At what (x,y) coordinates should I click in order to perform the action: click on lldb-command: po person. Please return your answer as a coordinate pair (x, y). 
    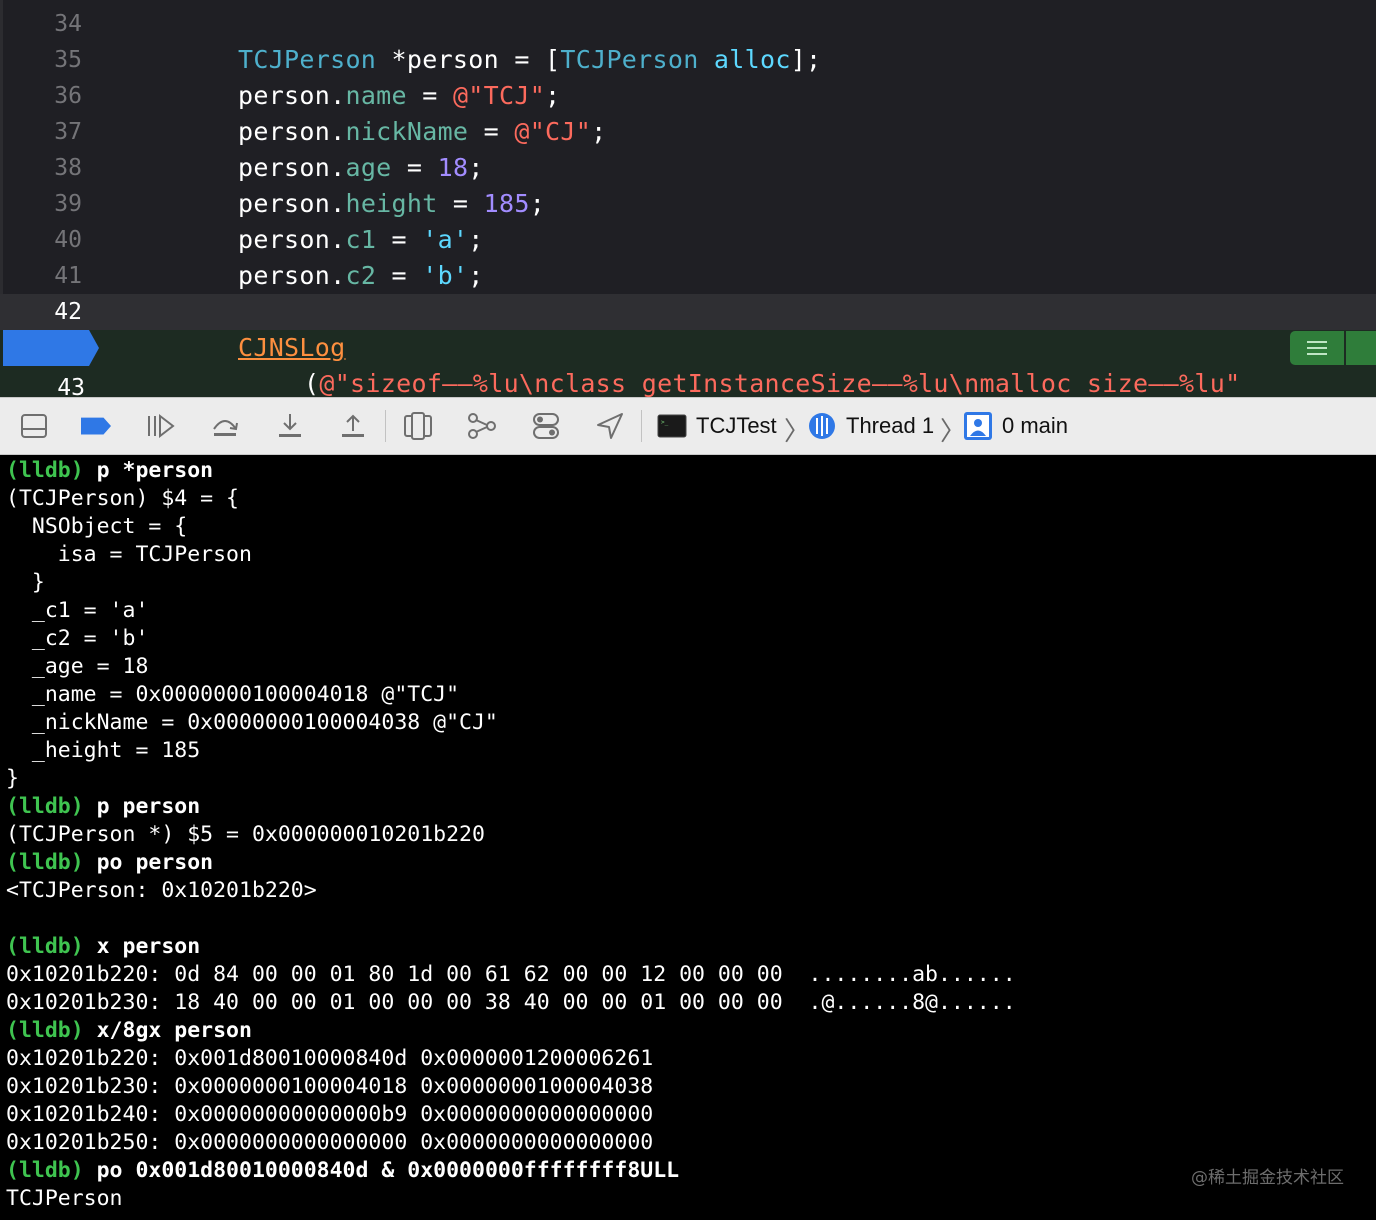
    Looking at the image, I should click on (148, 862).